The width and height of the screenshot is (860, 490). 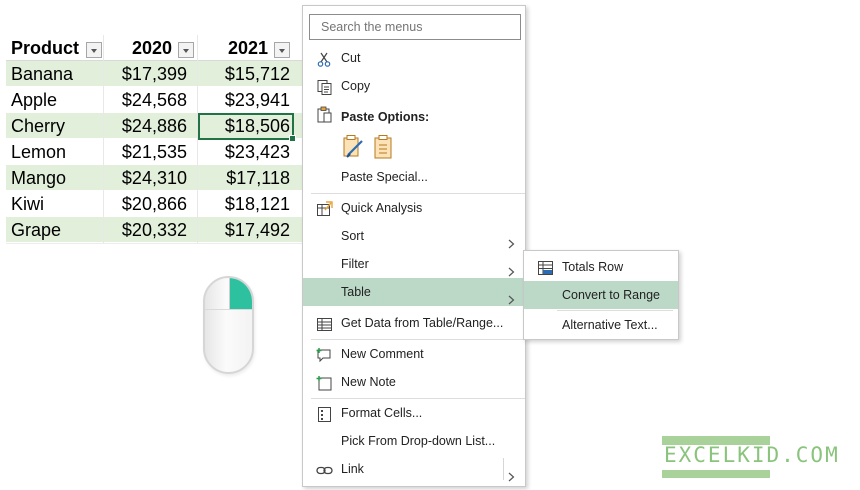 What do you see at coordinates (55, 126) in the screenshot?
I see `table-cell: Cherry` at bounding box center [55, 126].